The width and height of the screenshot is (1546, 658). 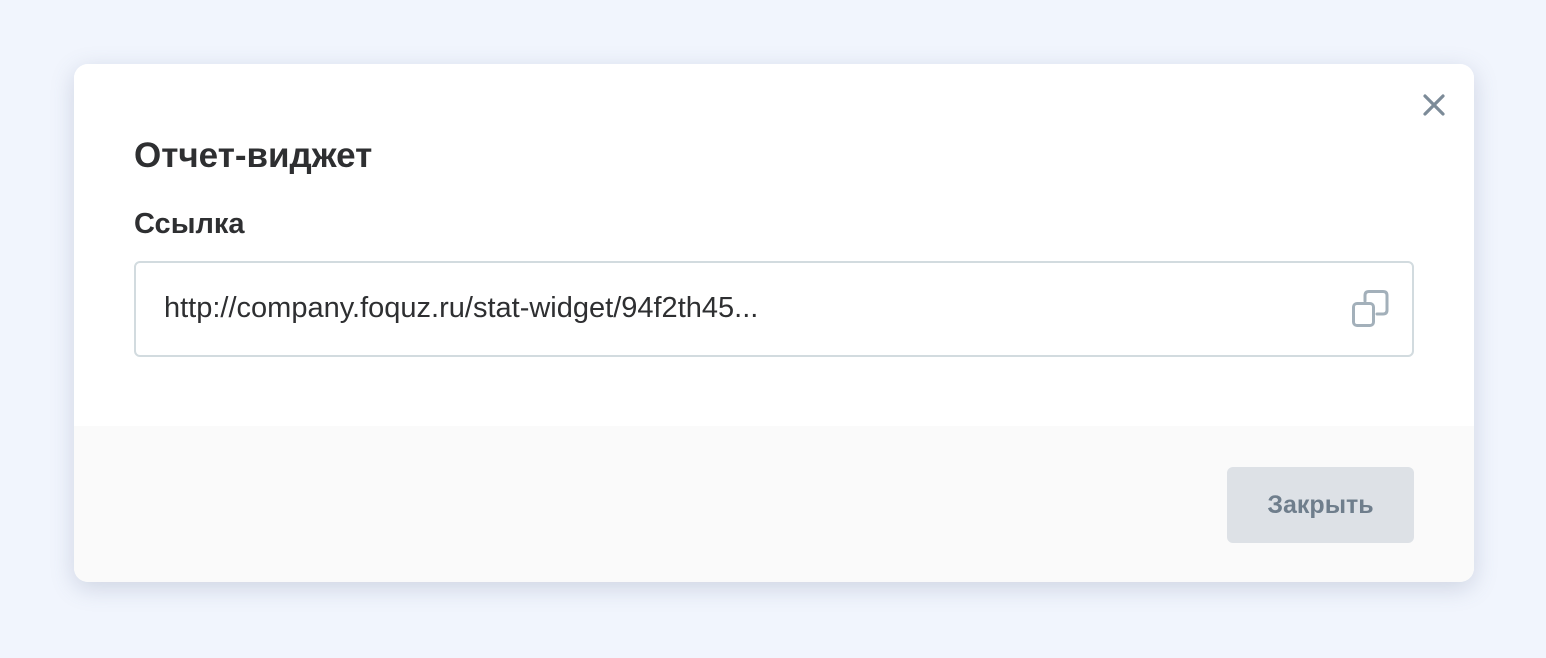 What do you see at coordinates (189, 224) in the screenshot?
I see `link-field-label: Ссылка` at bounding box center [189, 224].